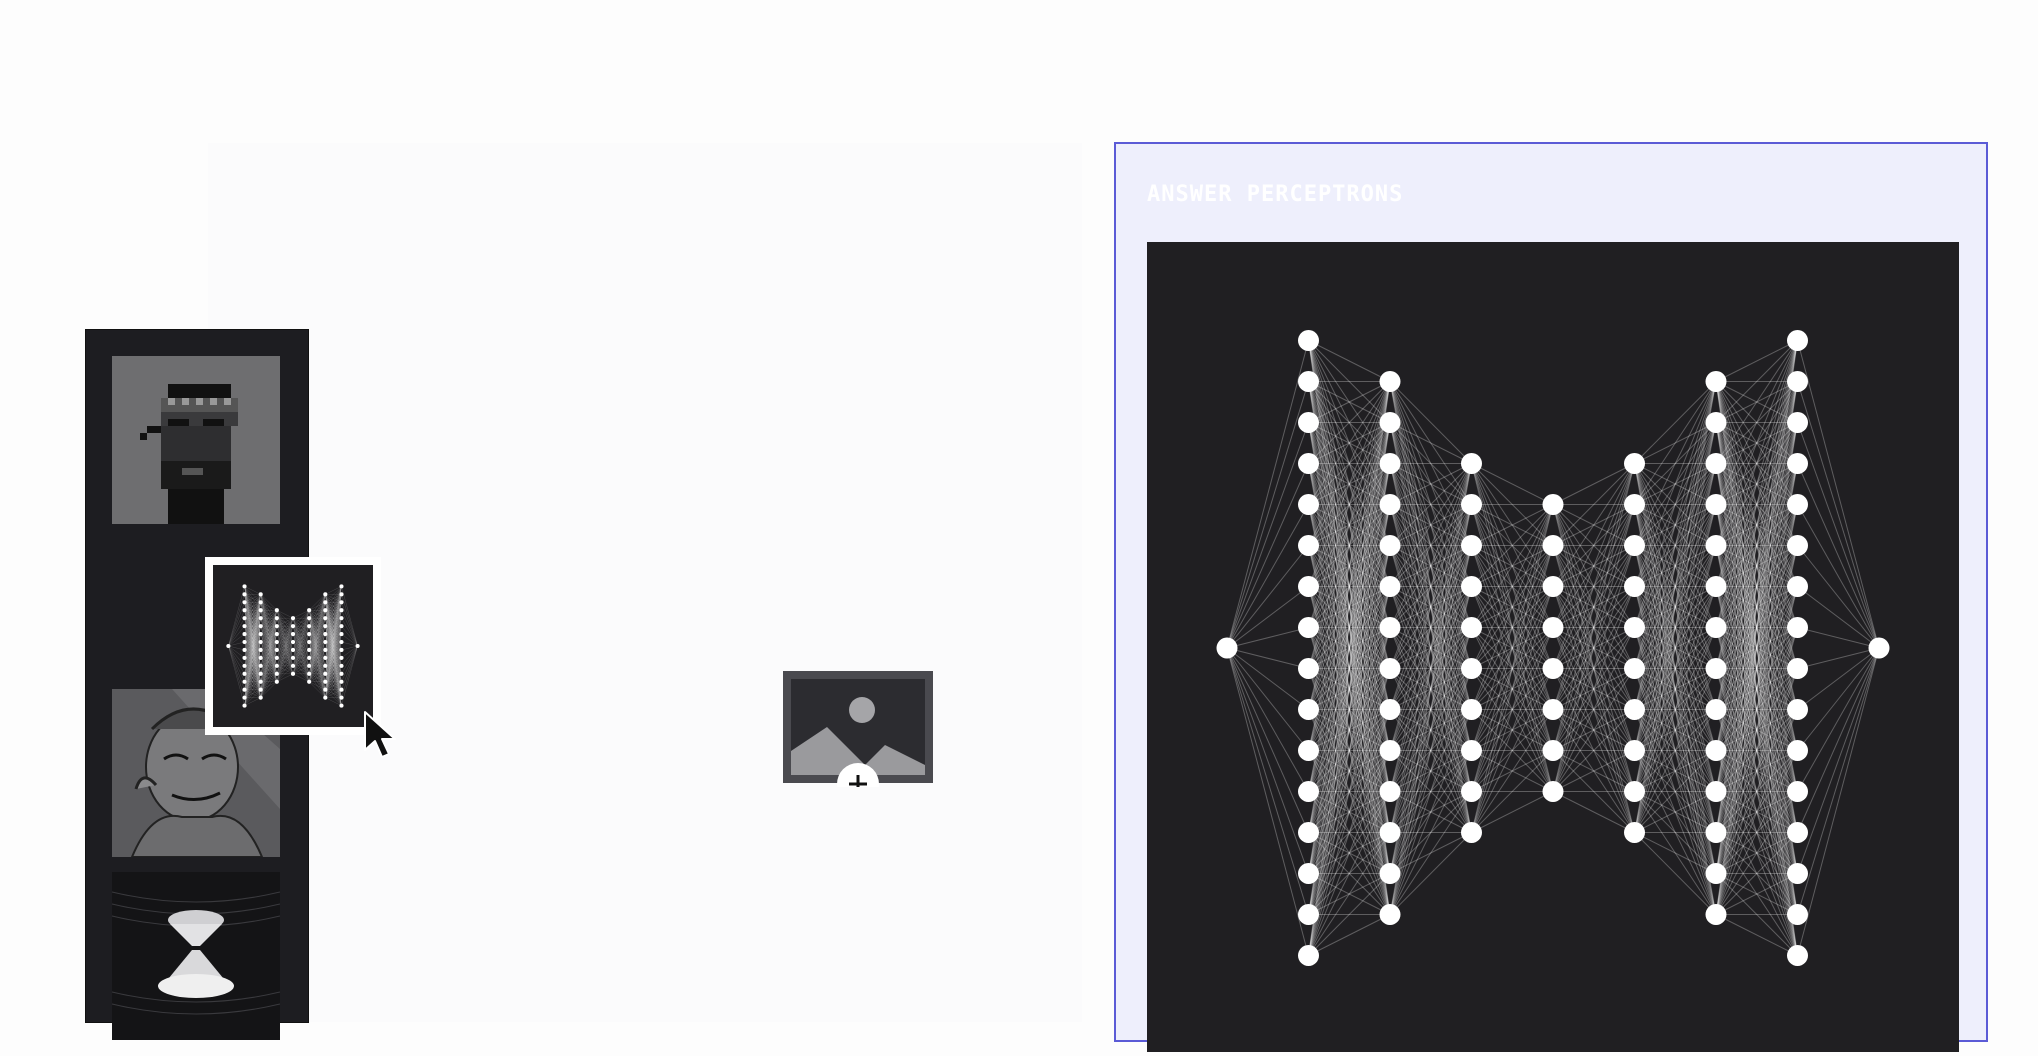 This screenshot has height=1056, width=2038. I want to click on dragged-thumbnail, so click(293, 646).